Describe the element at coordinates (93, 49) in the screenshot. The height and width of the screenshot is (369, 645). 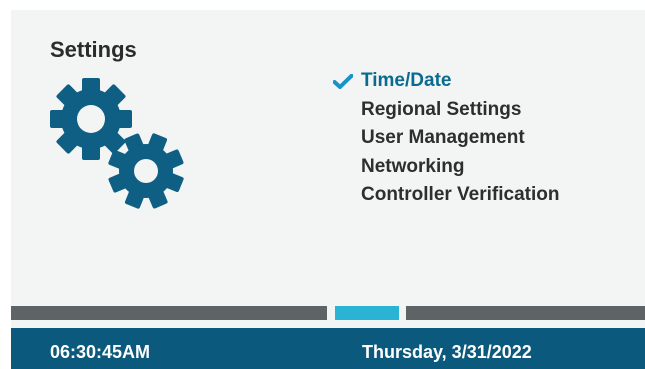
I see `page-title: Settings` at that location.